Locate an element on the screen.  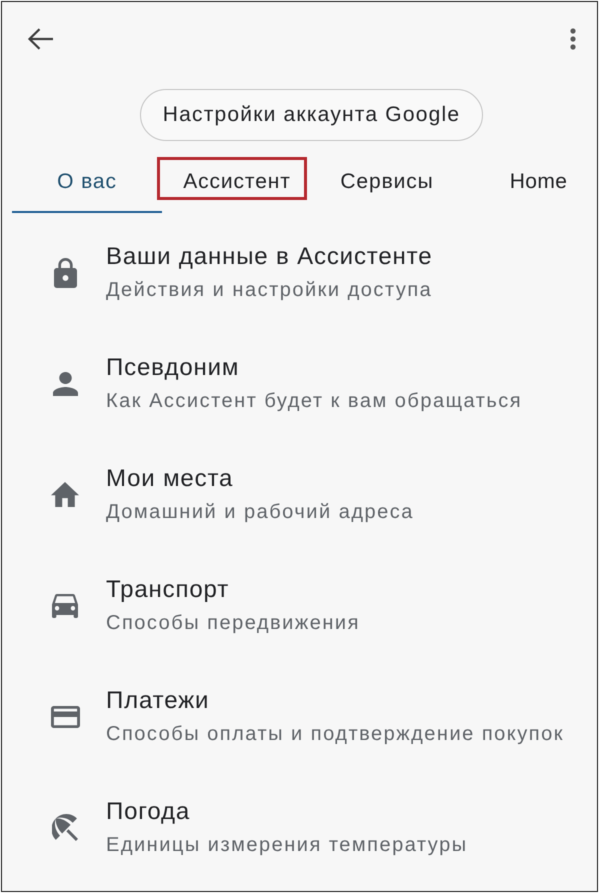
credit-card-icon is located at coordinates (65, 717).